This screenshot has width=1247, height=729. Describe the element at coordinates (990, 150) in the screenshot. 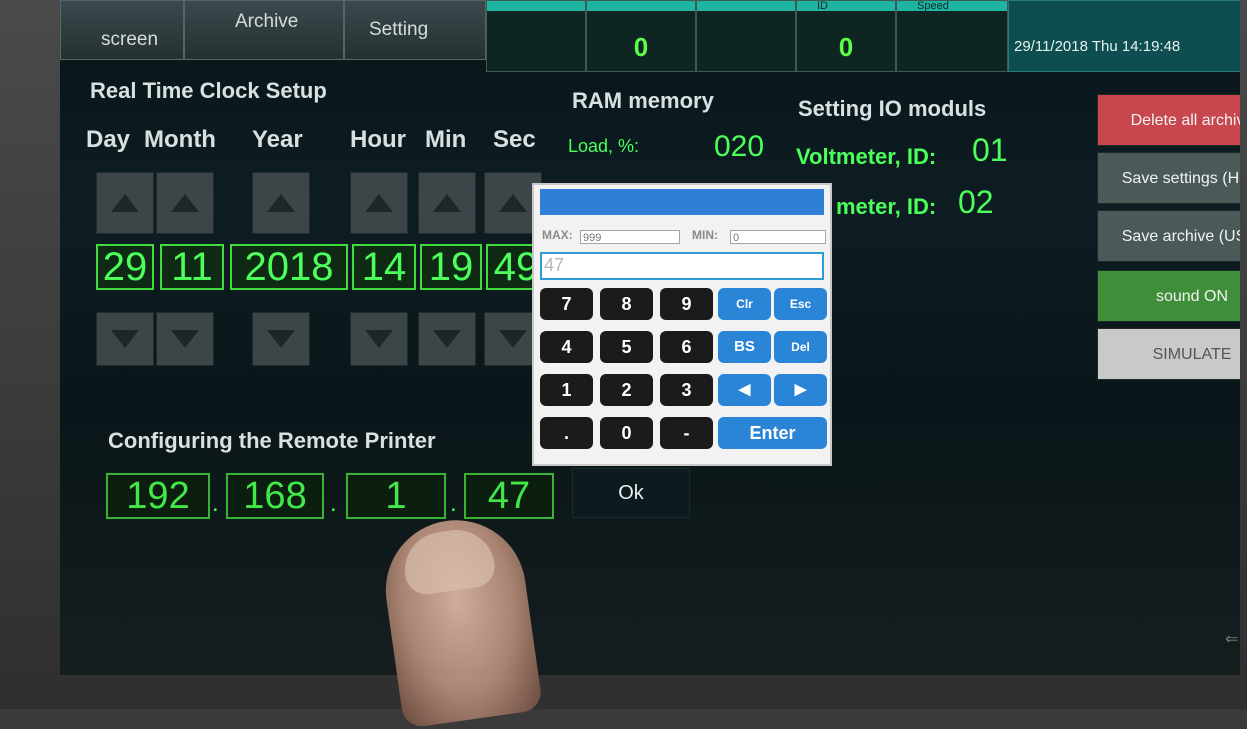

I see `voltmeter1-id: 01` at that location.